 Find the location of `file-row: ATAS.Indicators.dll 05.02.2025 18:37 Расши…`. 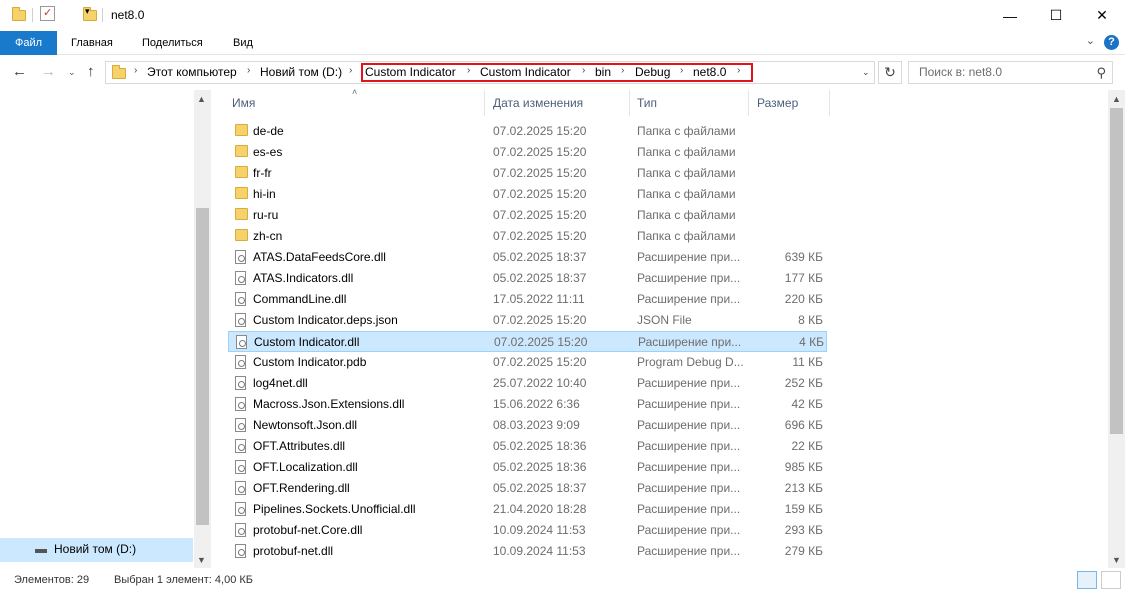

file-row: ATAS.Indicators.dll 05.02.2025 18:37 Расши… is located at coordinates (527, 278).